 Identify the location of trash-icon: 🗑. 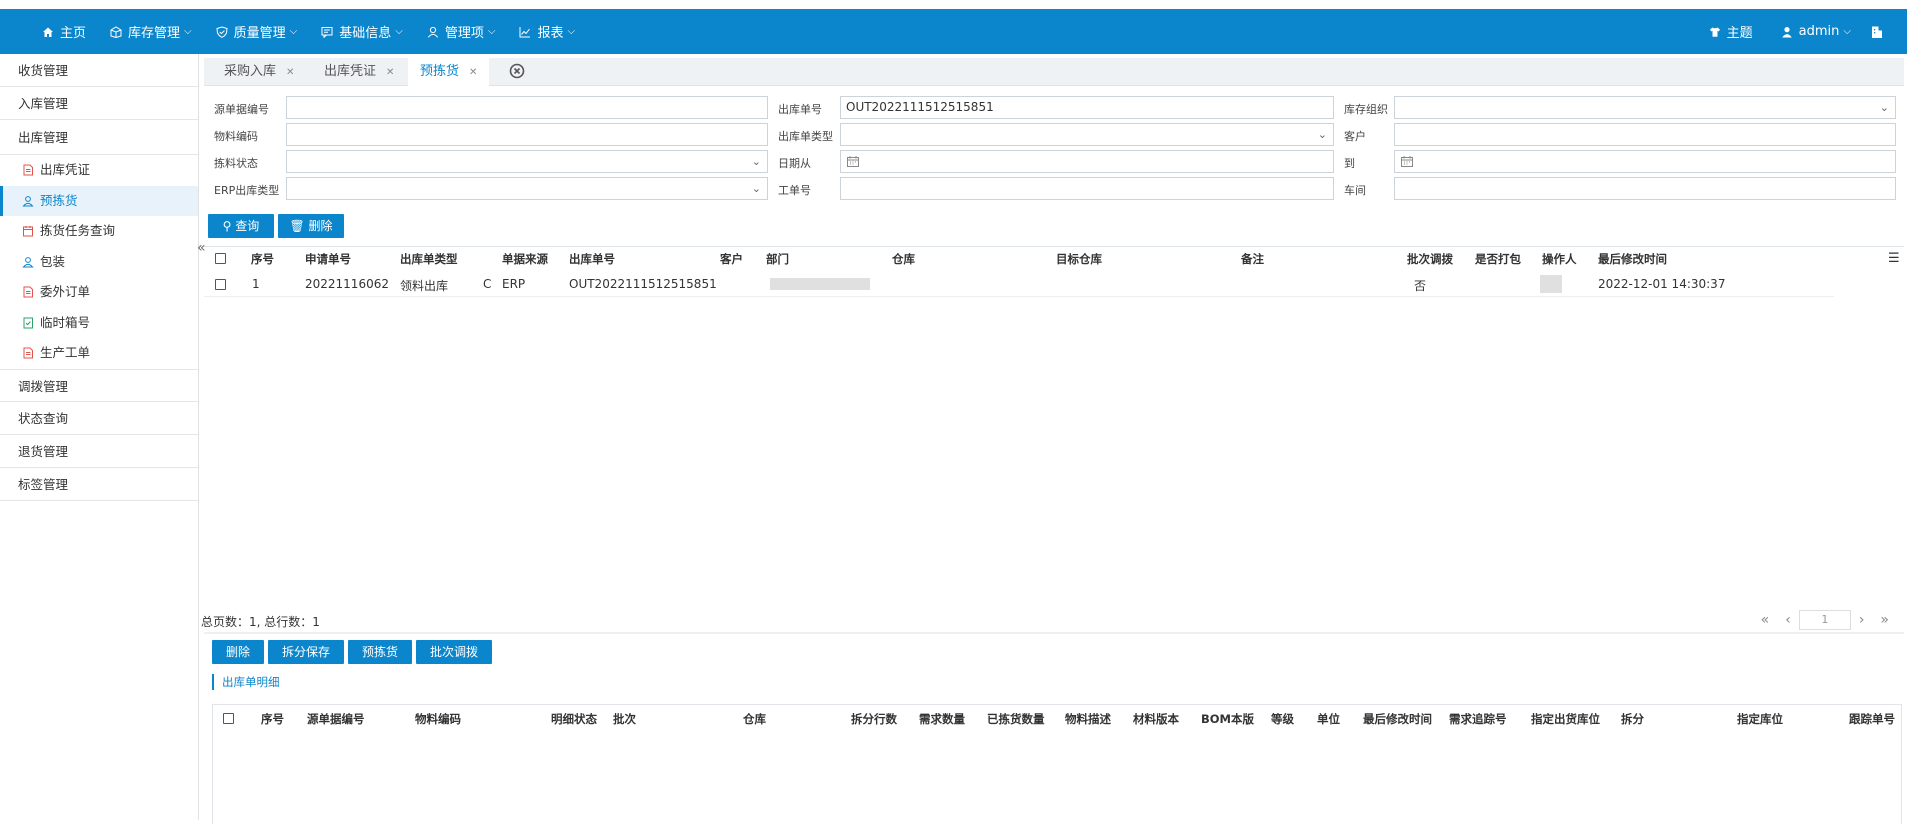
(297, 226).